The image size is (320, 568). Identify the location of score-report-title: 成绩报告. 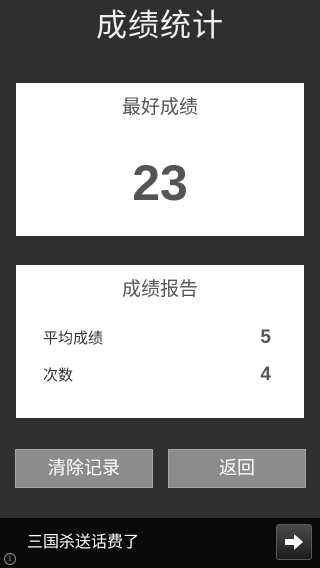
(159, 289).